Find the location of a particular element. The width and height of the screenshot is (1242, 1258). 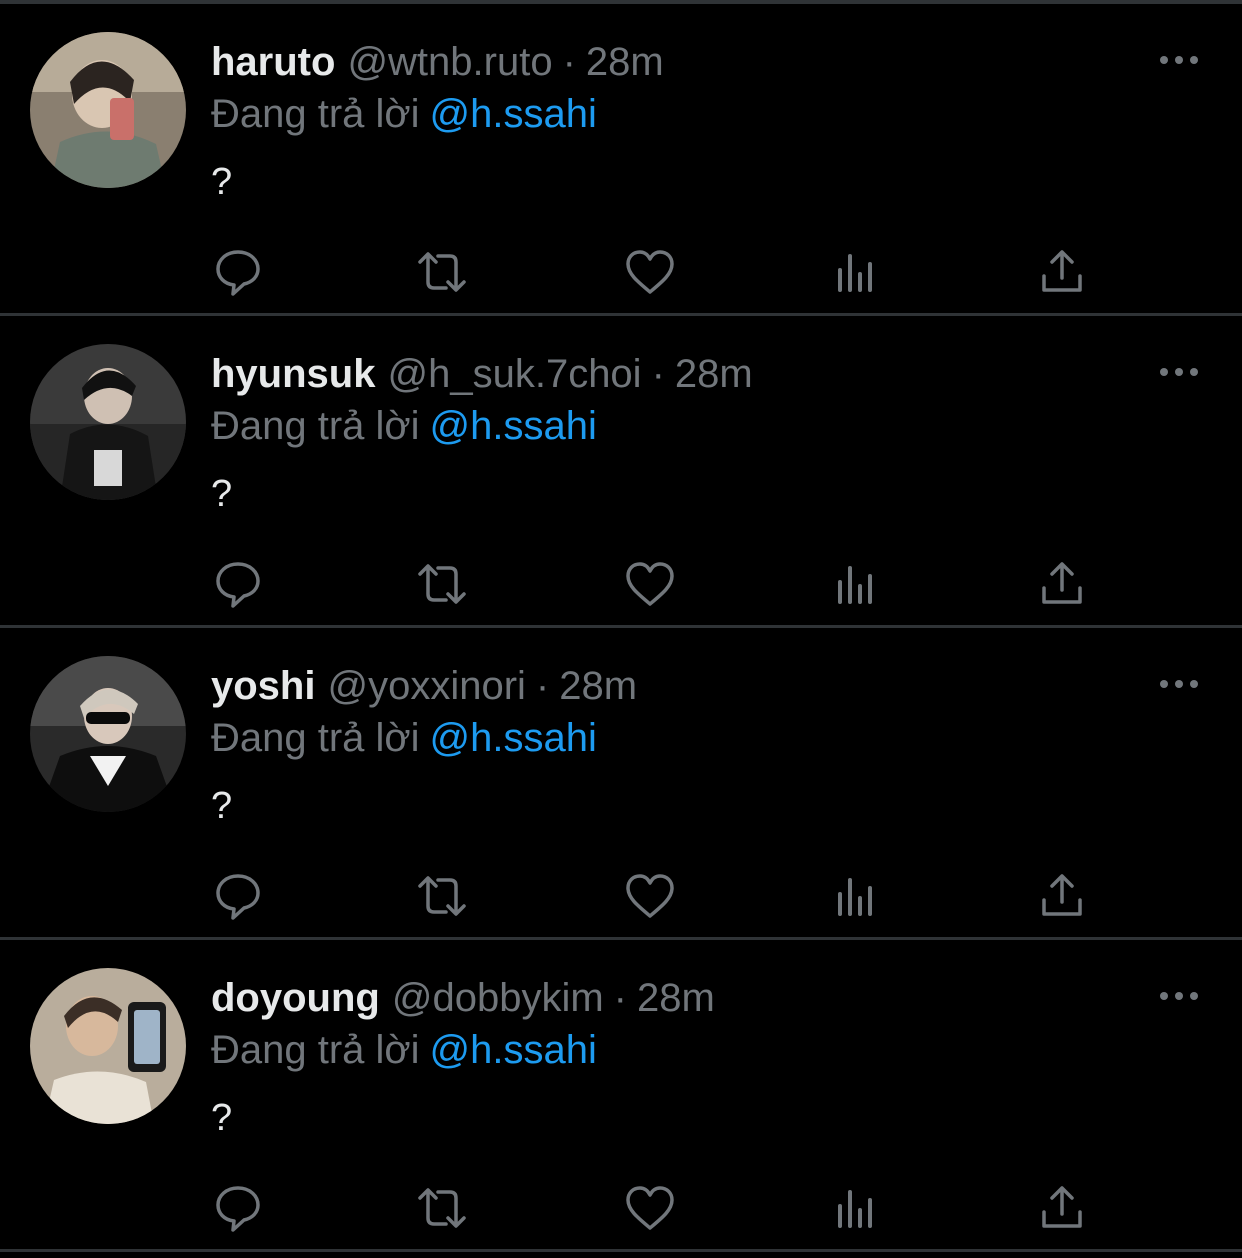

user-handle: @yoxxinori is located at coordinates (426, 686).